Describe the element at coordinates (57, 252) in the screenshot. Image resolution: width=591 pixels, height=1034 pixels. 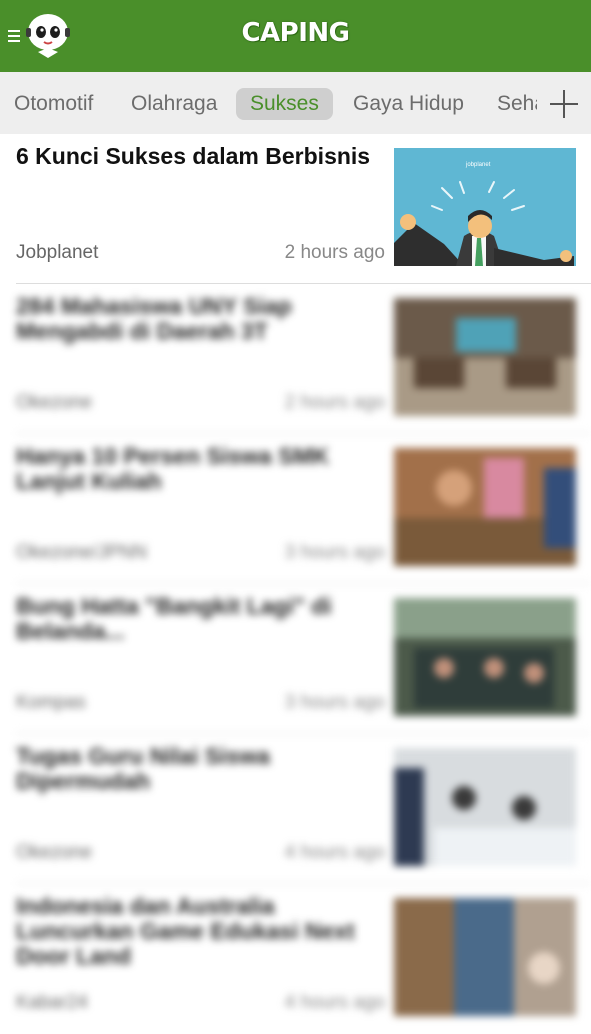
I see `article-source: Jobplanet` at that location.